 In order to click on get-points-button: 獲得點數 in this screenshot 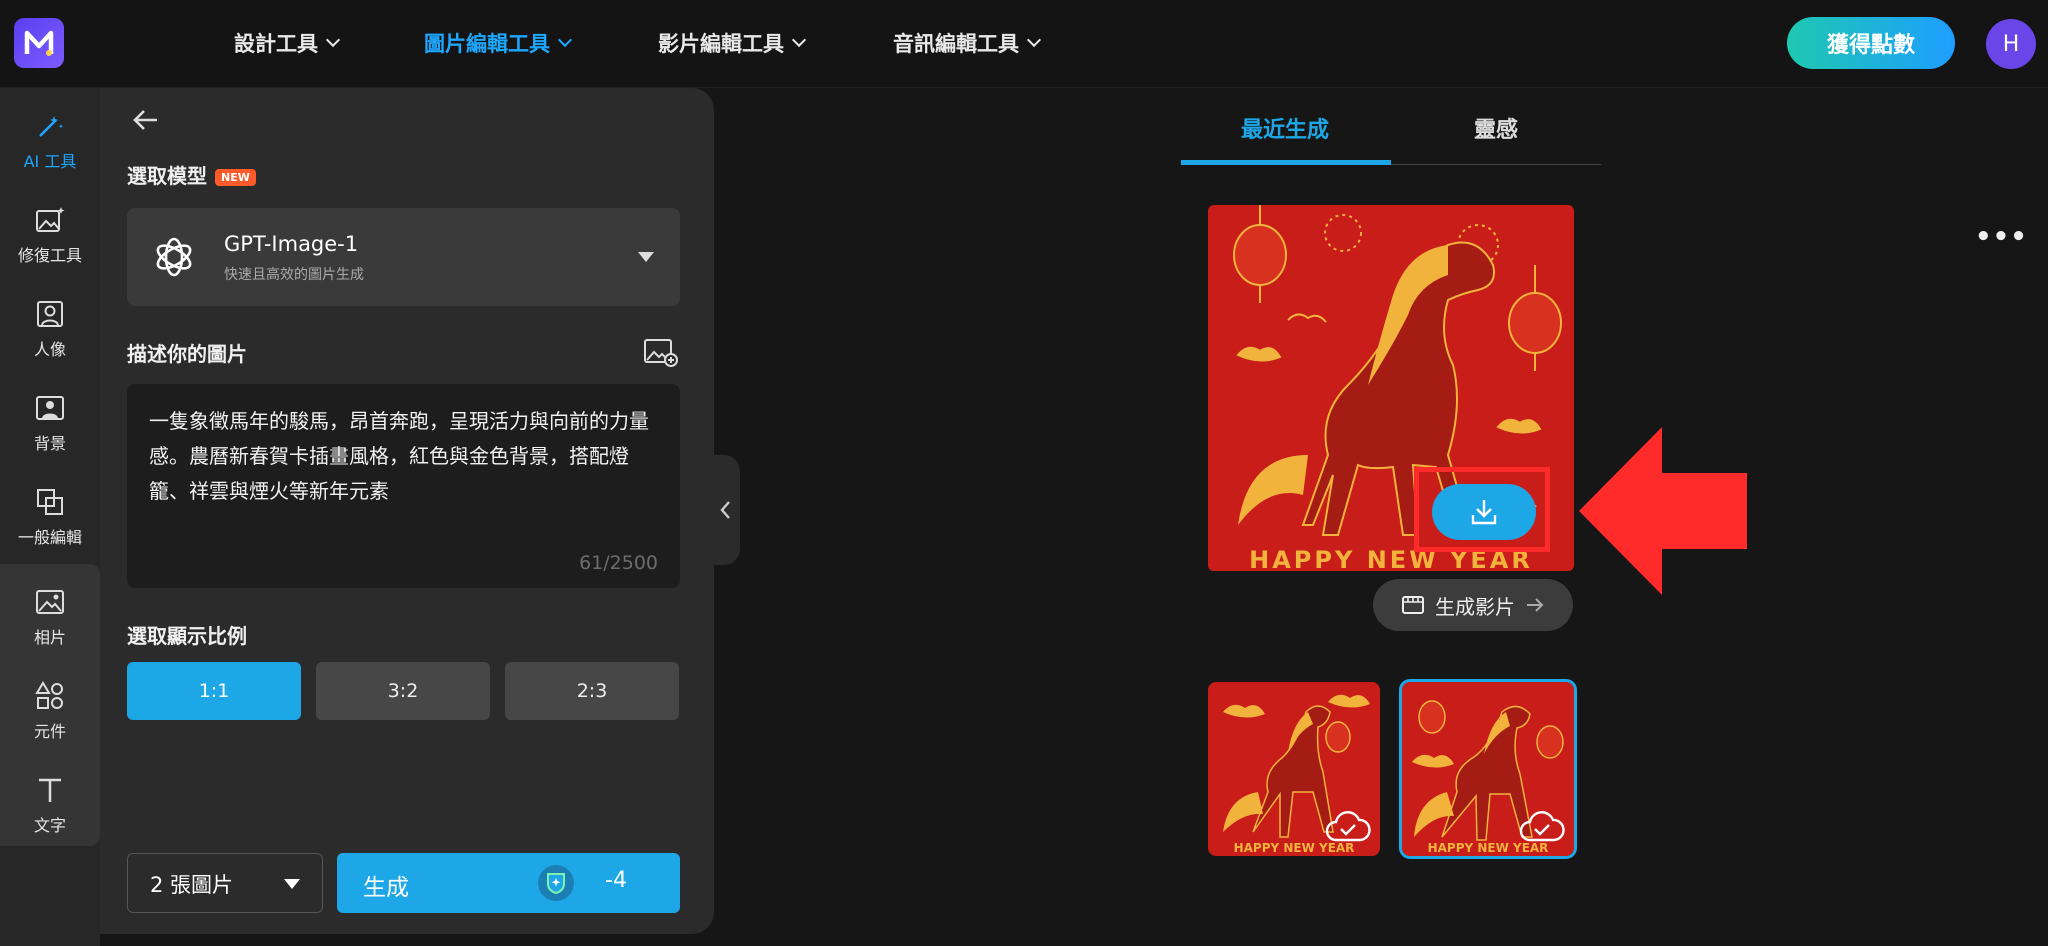, I will do `click(1871, 43)`.